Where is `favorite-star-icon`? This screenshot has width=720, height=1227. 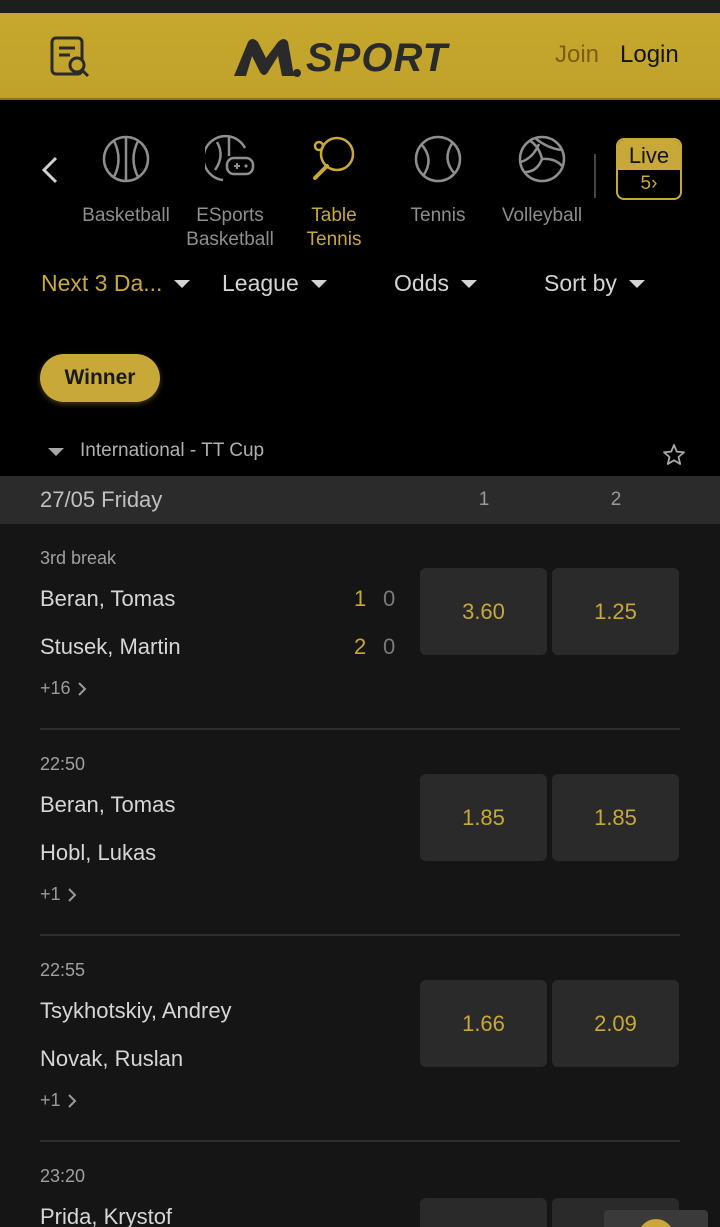 favorite-star-icon is located at coordinates (674, 455).